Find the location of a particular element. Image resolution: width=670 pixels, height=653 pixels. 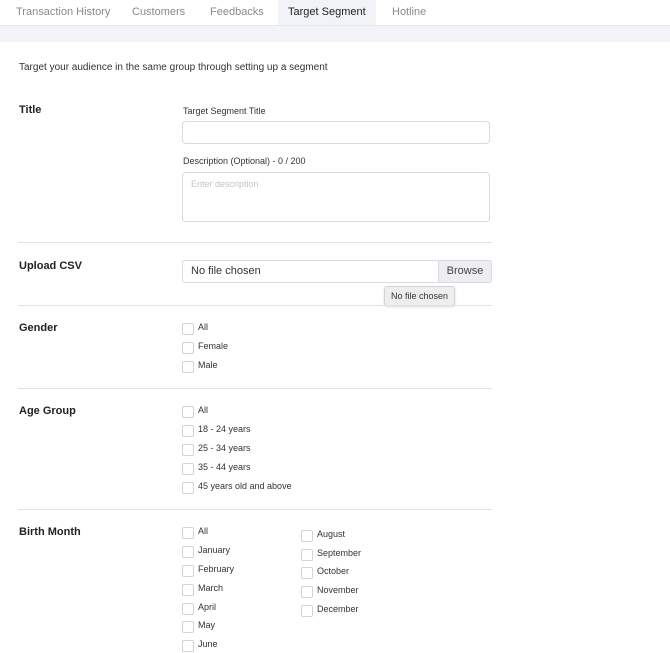

upload-section-label: Upload CSV is located at coordinates (50, 266).